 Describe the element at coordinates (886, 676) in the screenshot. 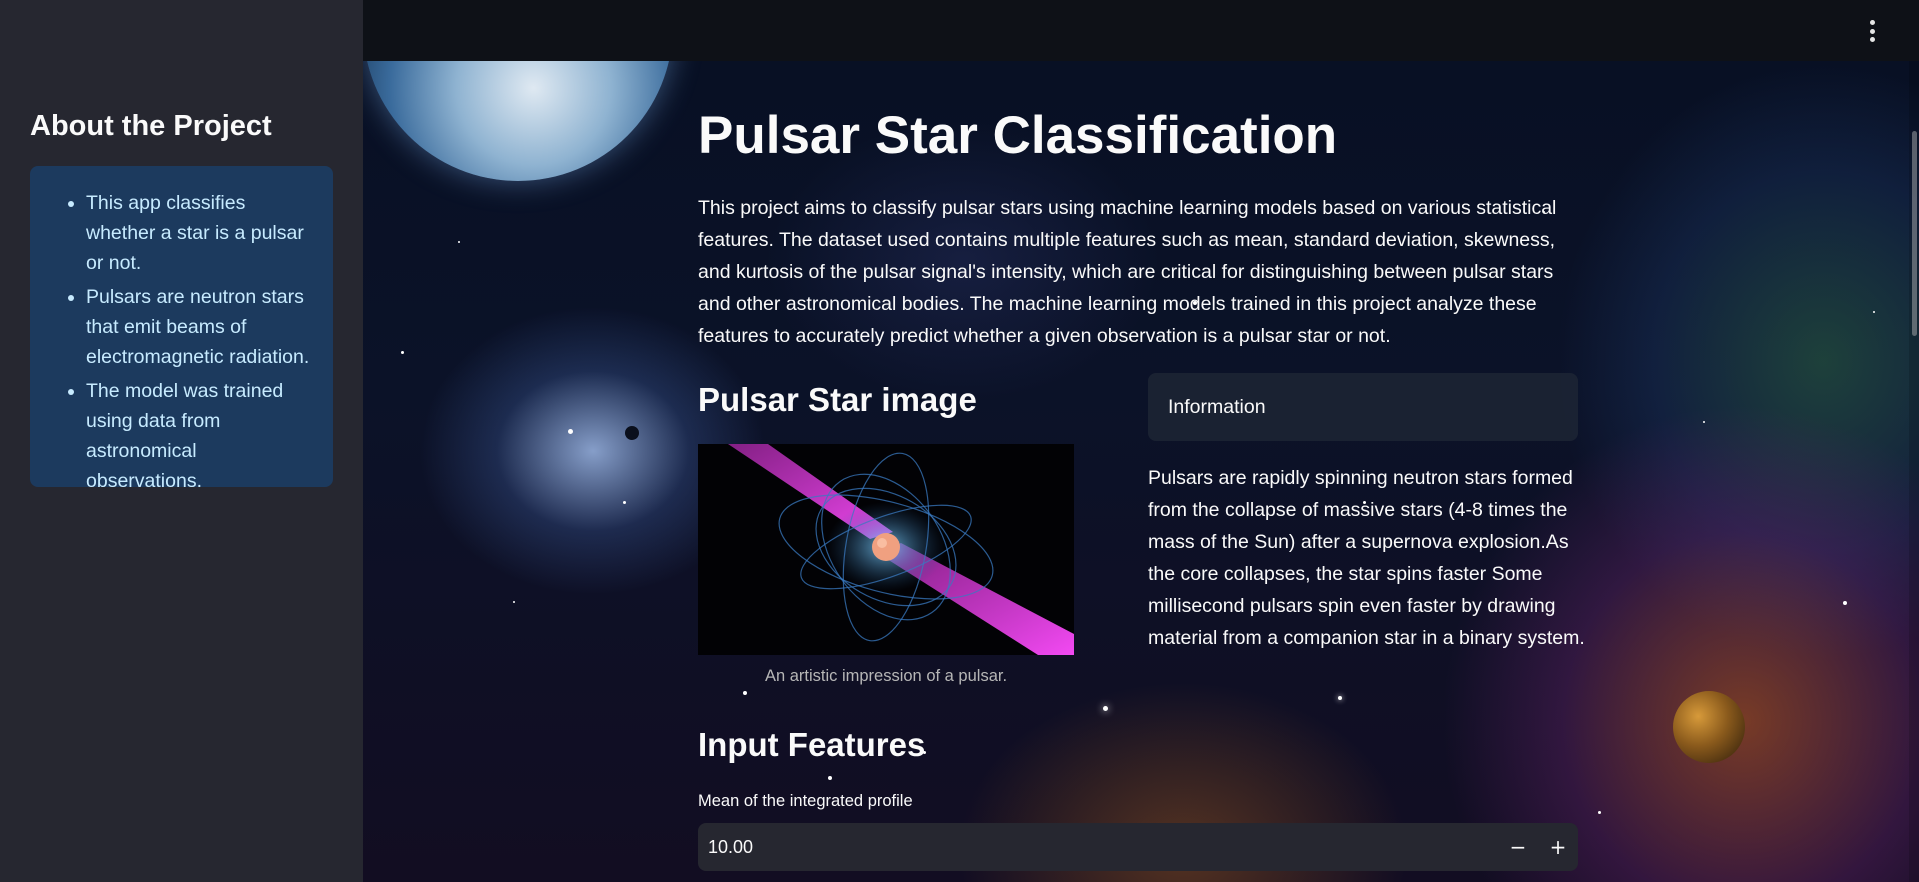

I see `image-caption: An artistic impression of a pulsar.` at that location.